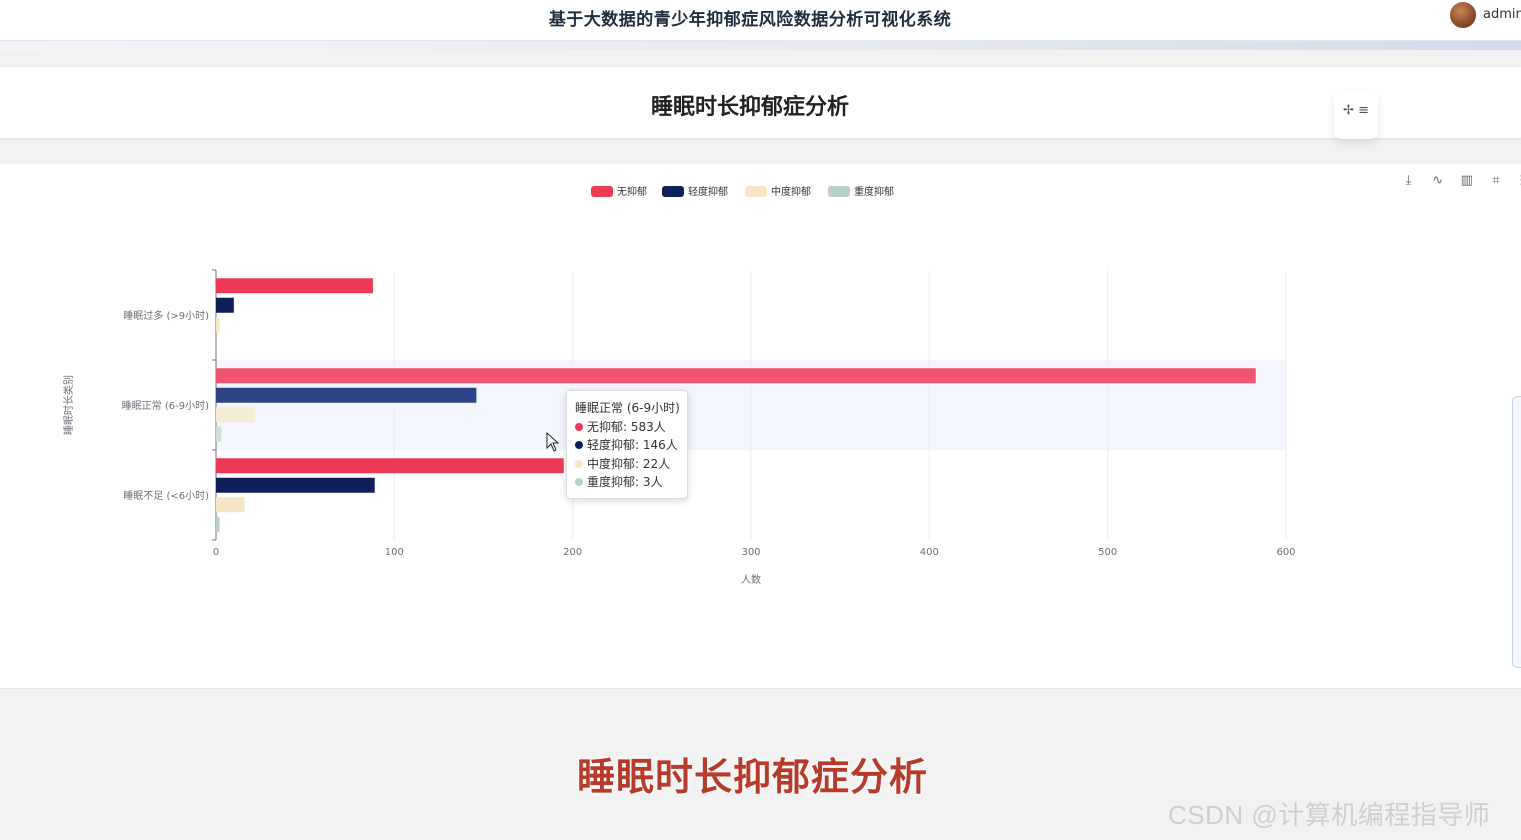 Image resolution: width=1521 pixels, height=840 pixels. What do you see at coordinates (553, 442) in the screenshot?
I see `mouse-cursor-icon` at bounding box center [553, 442].